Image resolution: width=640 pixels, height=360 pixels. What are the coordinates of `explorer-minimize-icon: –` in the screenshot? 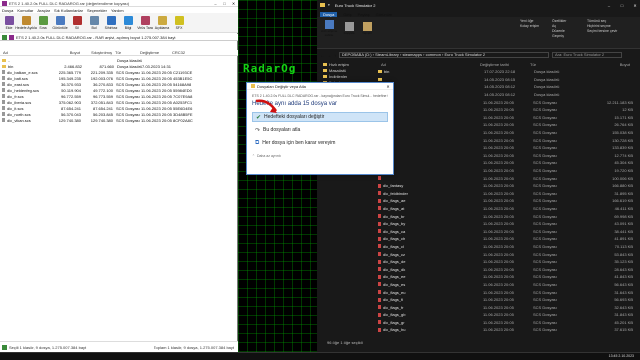 It's located at (609, 5).